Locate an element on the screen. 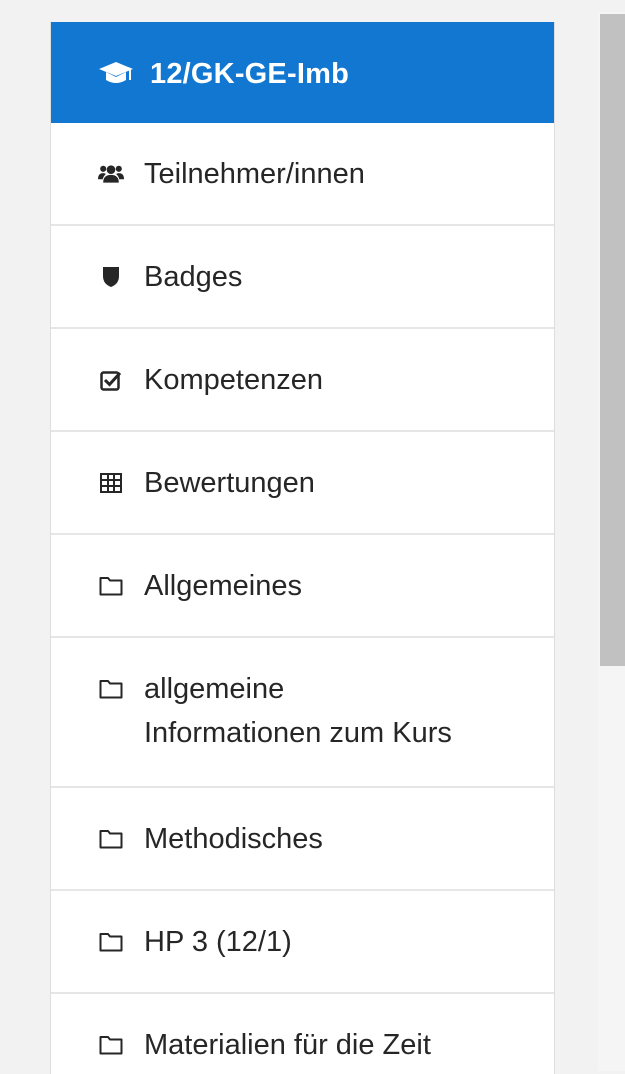 The height and width of the screenshot is (1074, 625). users-icon is located at coordinates (111, 174).